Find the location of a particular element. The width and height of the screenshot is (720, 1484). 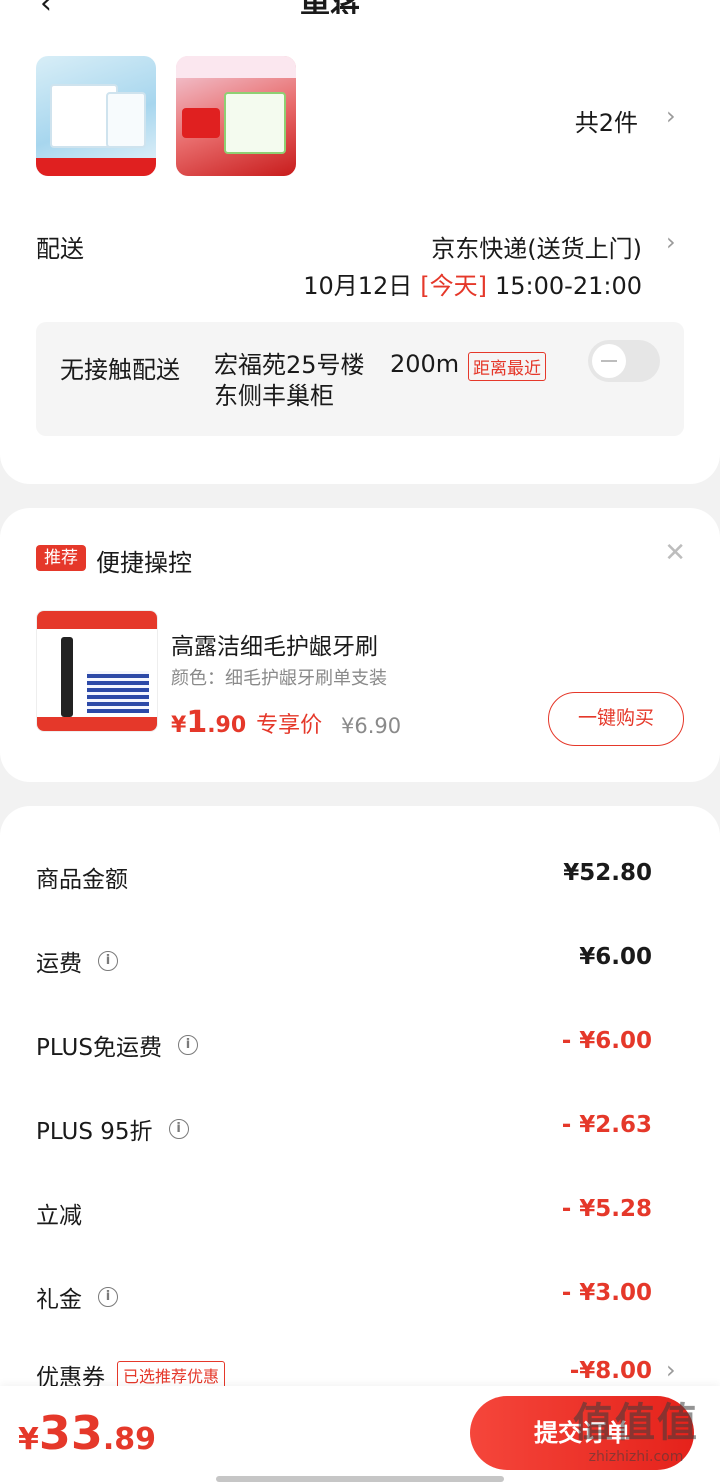

product-name: 高露洁细毛护龈牙刷 is located at coordinates (274, 644).